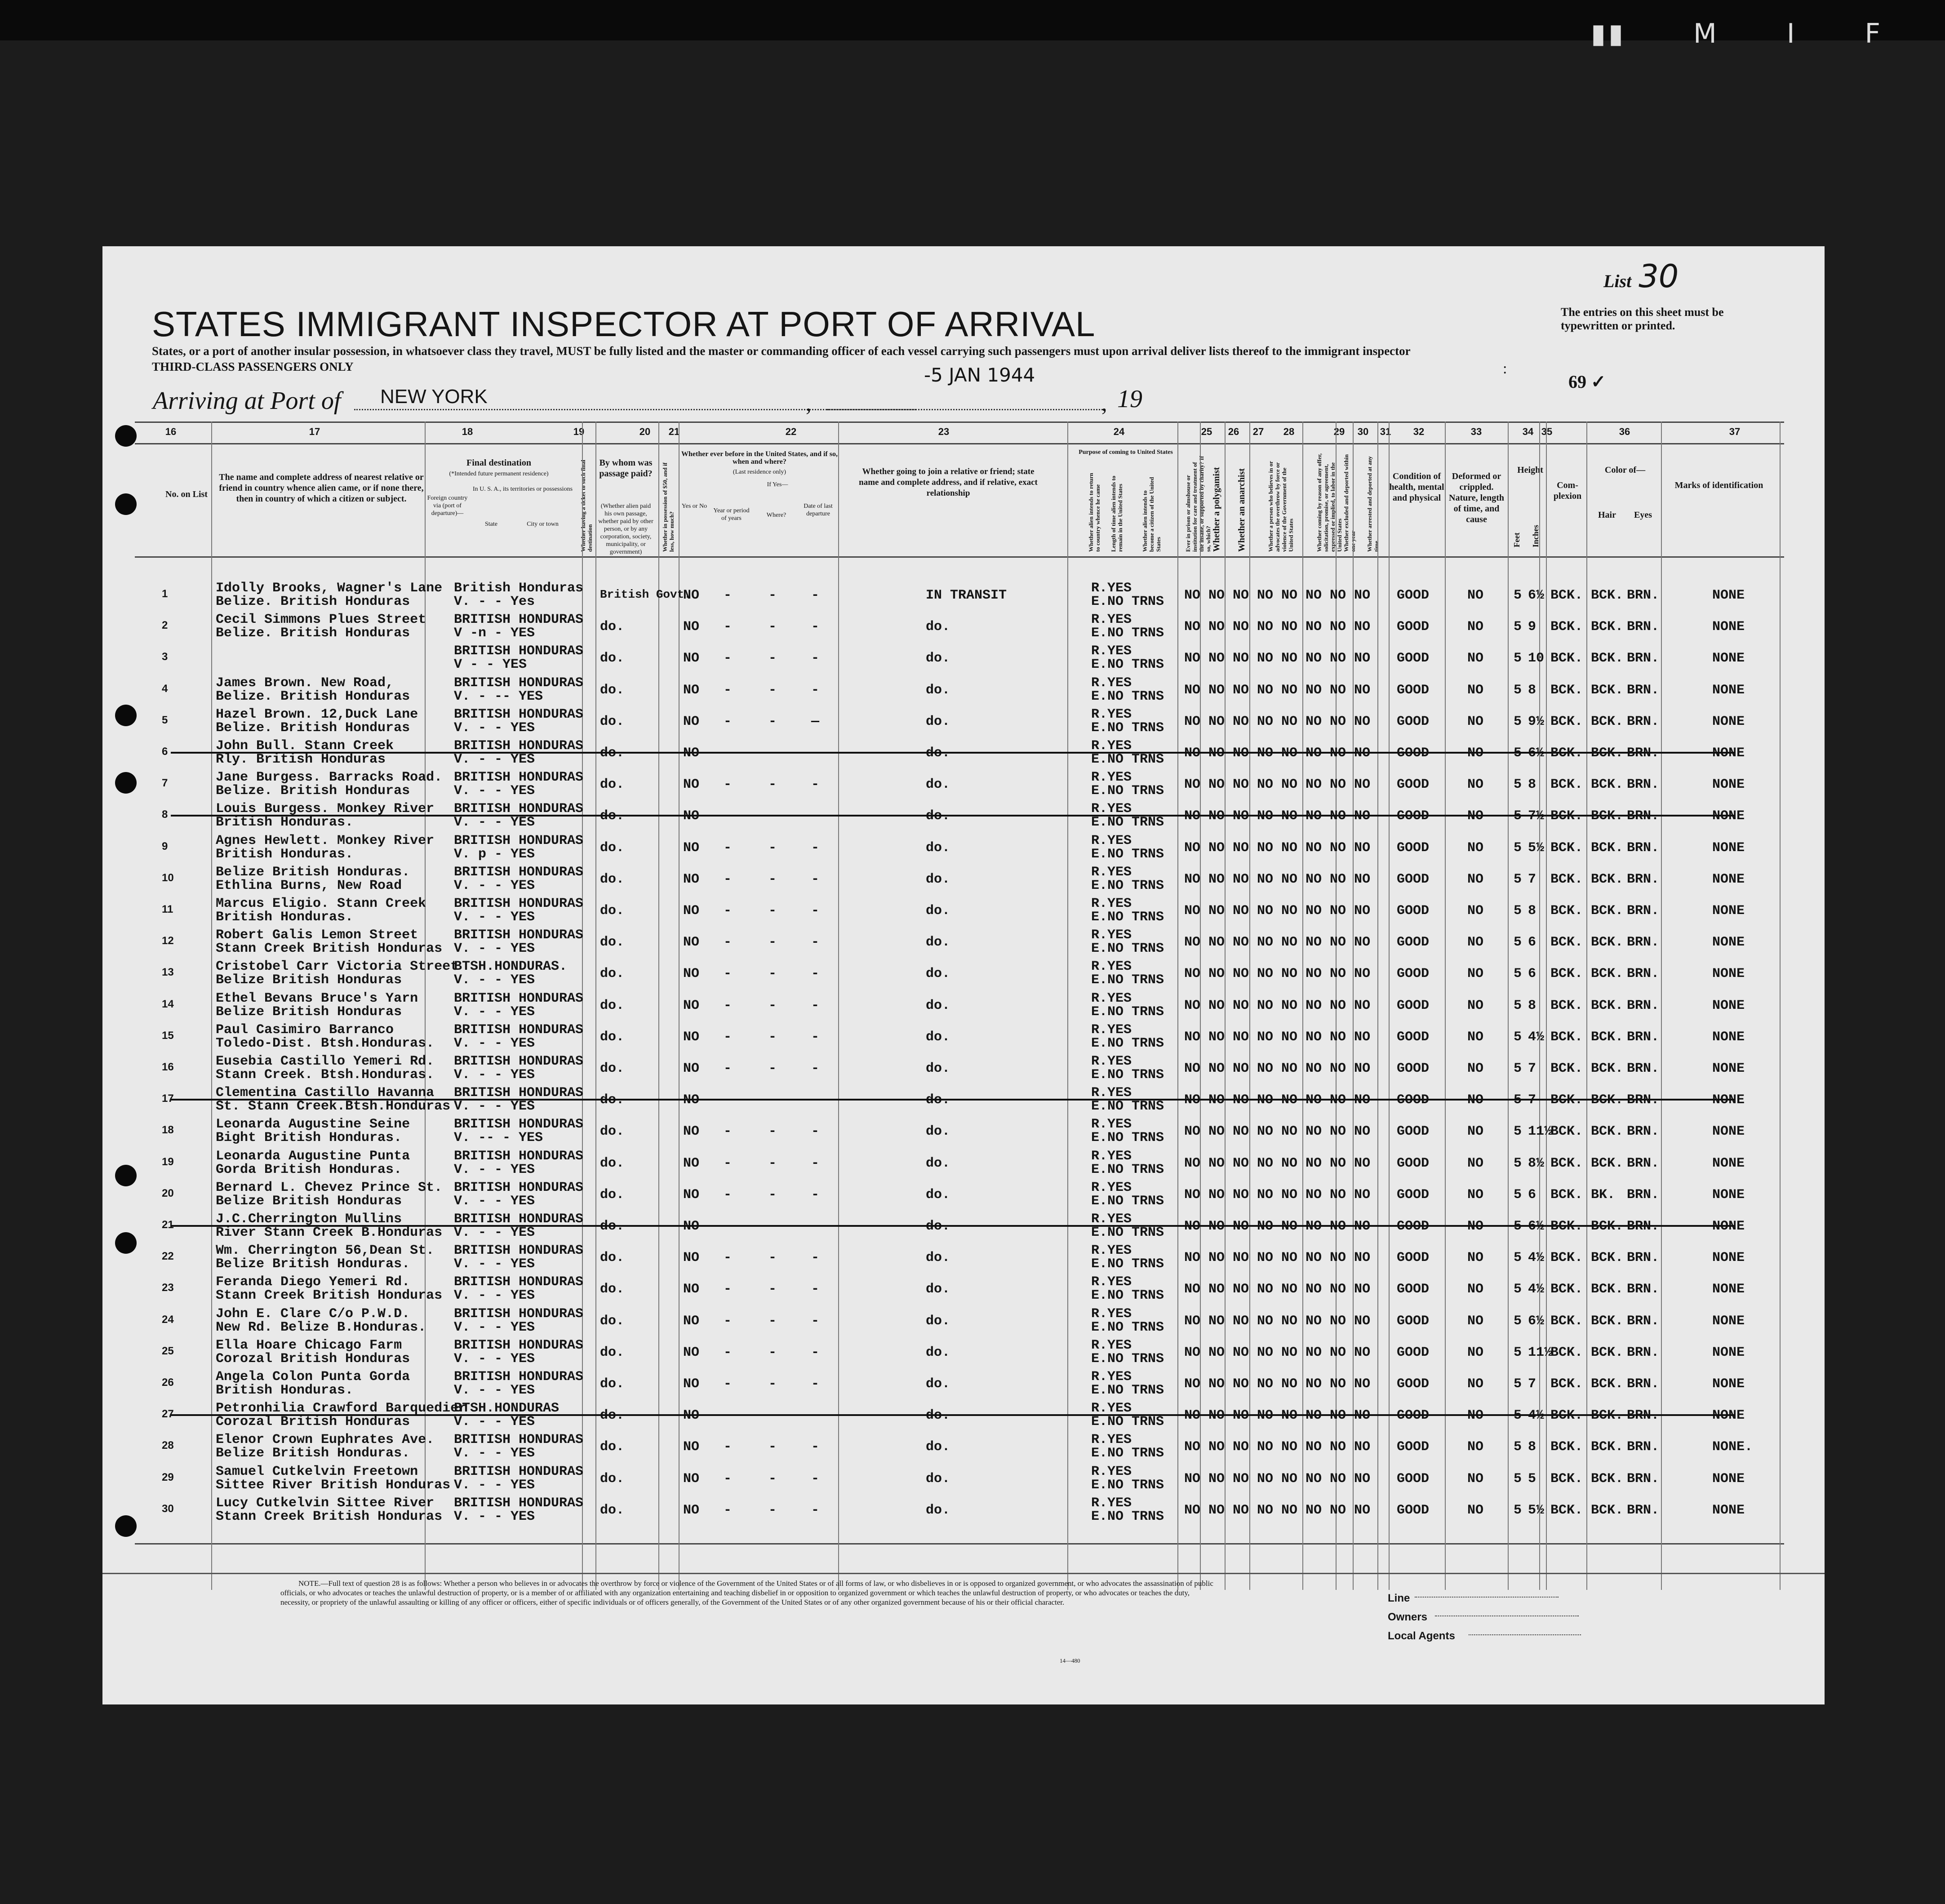  Describe the element at coordinates (1532, 1068) in the screenshot. I see `height-inches: 7` at that location.